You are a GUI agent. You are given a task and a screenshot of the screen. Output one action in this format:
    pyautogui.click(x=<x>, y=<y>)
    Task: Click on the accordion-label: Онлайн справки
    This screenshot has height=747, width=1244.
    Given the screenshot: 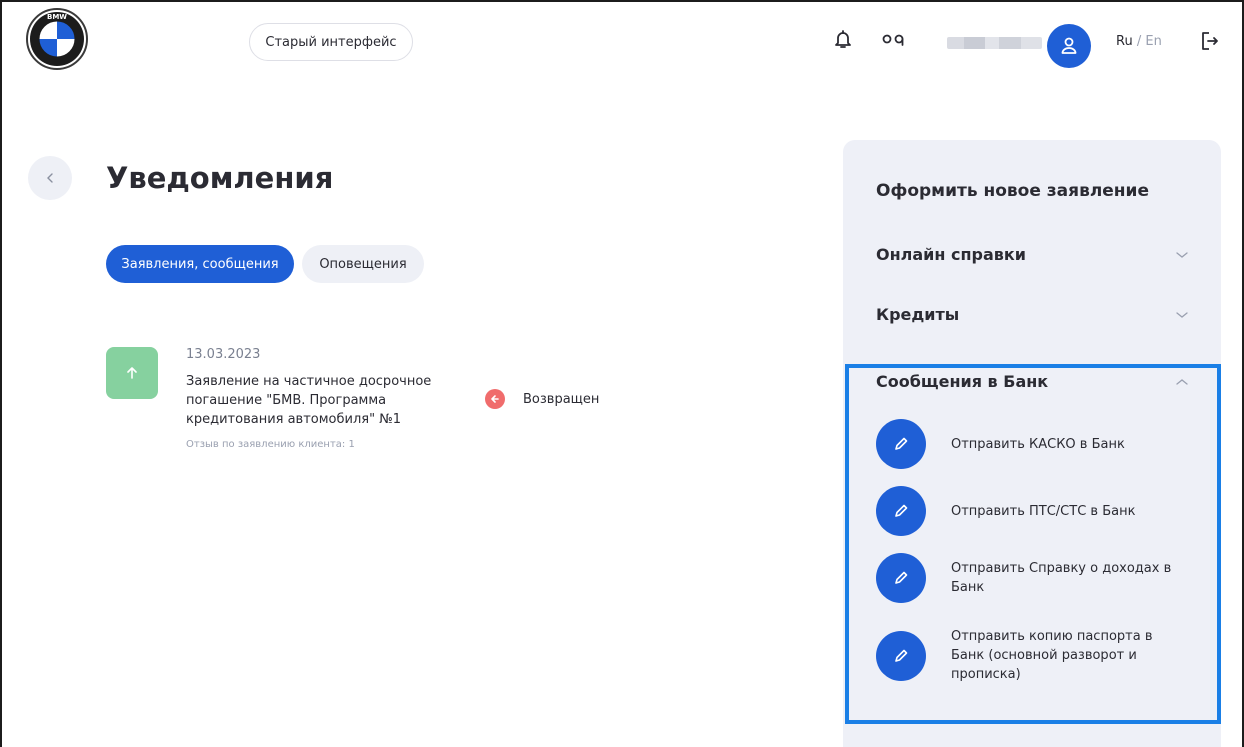 What is the action you would take?
    pyautogui.click(x=951, y=254)
    